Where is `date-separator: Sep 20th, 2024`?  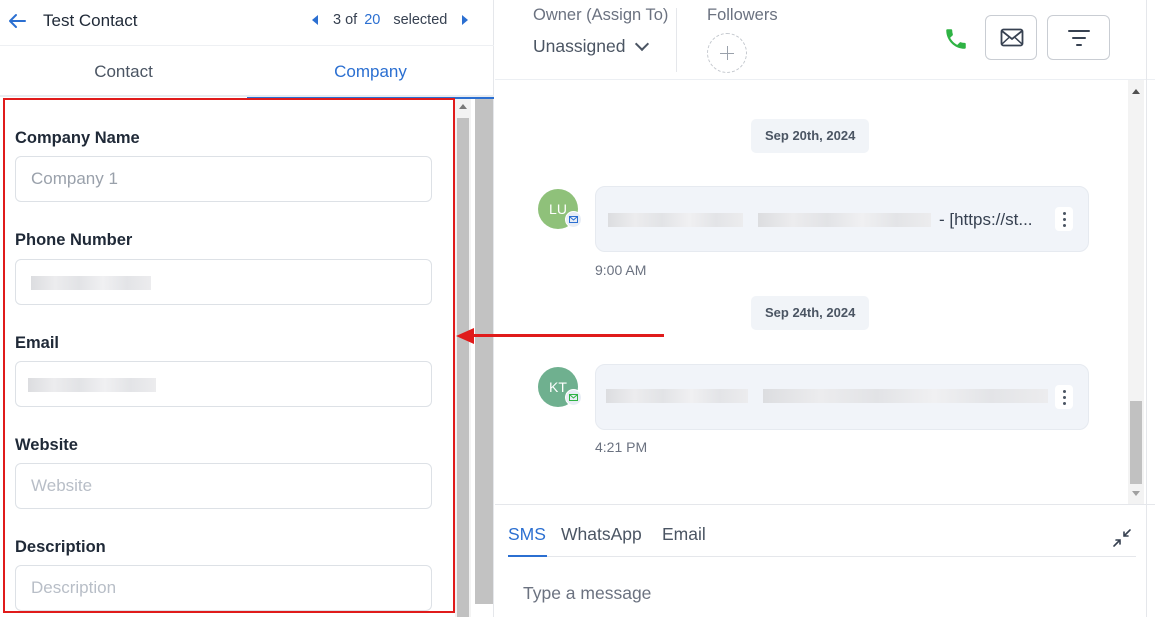 date-separator: Sep 20th, 2024 is located at coordinates (810, 136).